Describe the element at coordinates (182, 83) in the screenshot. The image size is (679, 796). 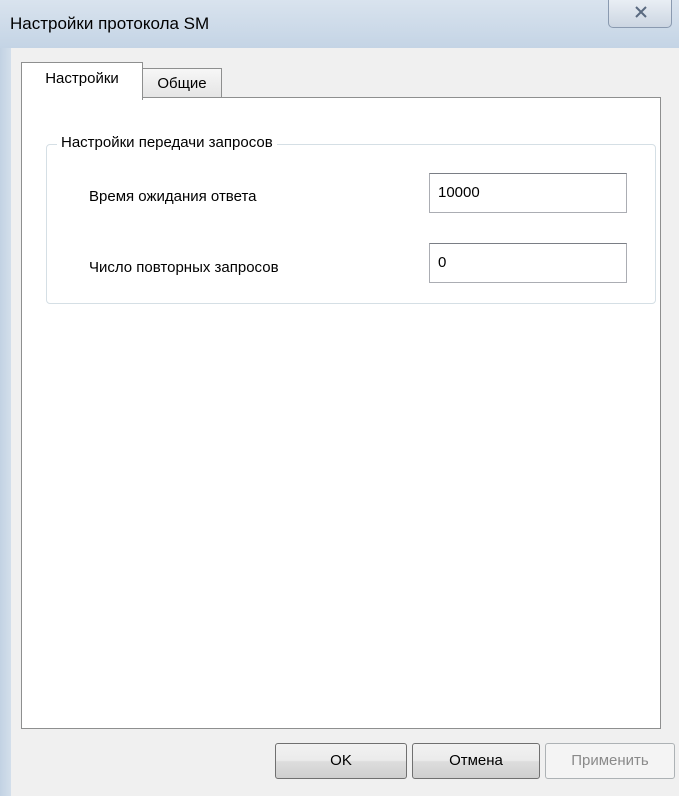
I see `tab-general: Общие` at that location.